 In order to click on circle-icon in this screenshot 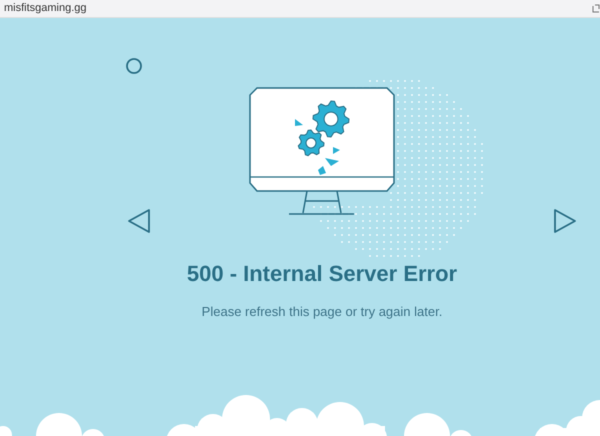, I will do `click(134, 66)`.